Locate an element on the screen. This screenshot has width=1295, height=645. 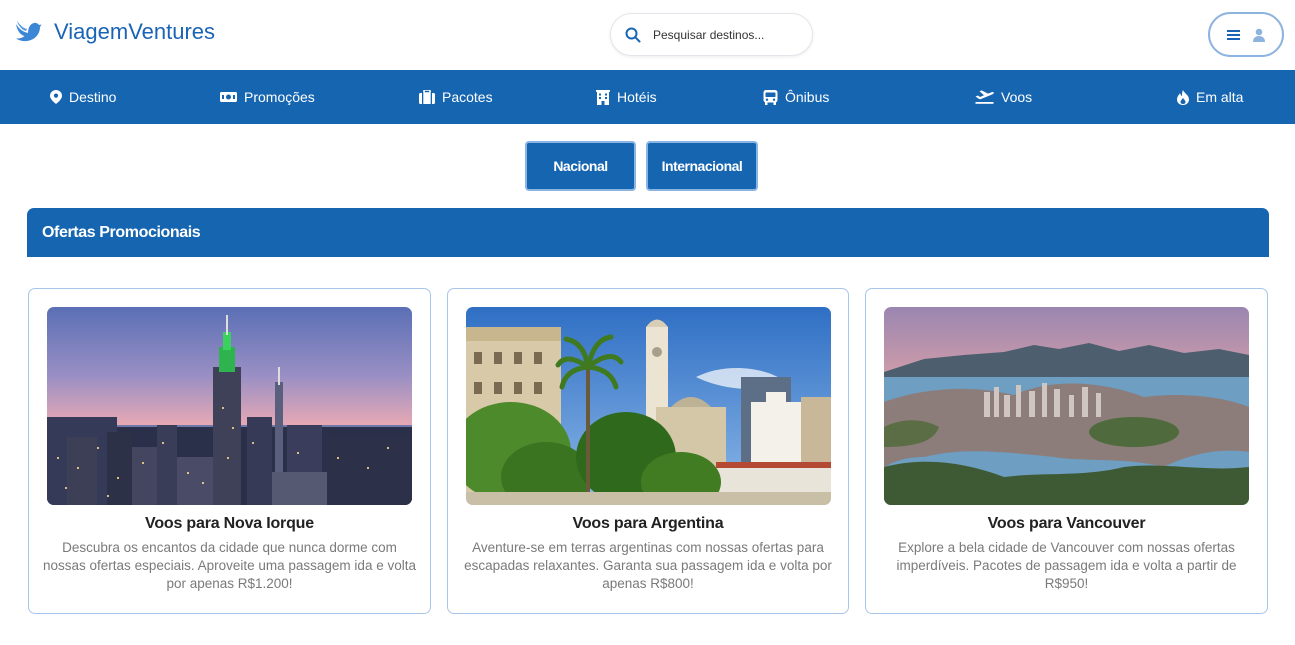
nav-item-em-alta: Em alta is located at coordinates (1210, 97).